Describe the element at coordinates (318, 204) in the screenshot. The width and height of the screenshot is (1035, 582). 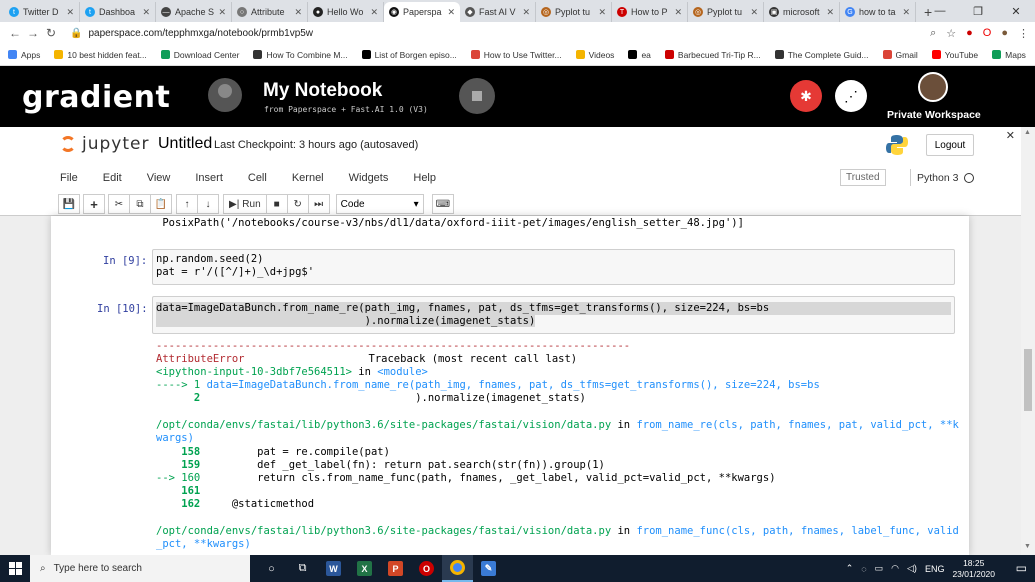
I see `restart-run-all-icon: ⏭` at that location.